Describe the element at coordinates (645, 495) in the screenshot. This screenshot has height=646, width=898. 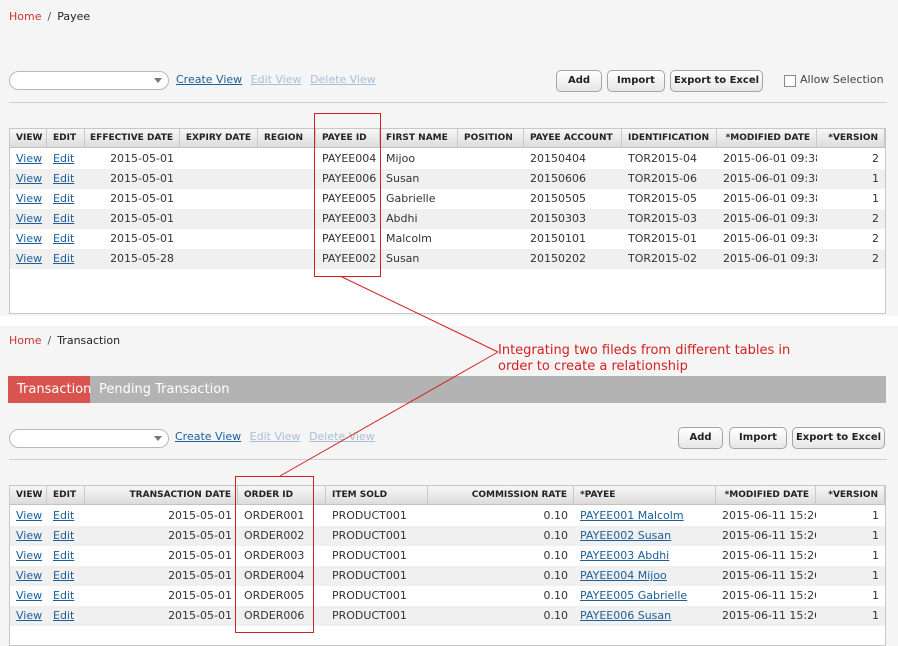
I see `column-header: *PAYEE` at that location.